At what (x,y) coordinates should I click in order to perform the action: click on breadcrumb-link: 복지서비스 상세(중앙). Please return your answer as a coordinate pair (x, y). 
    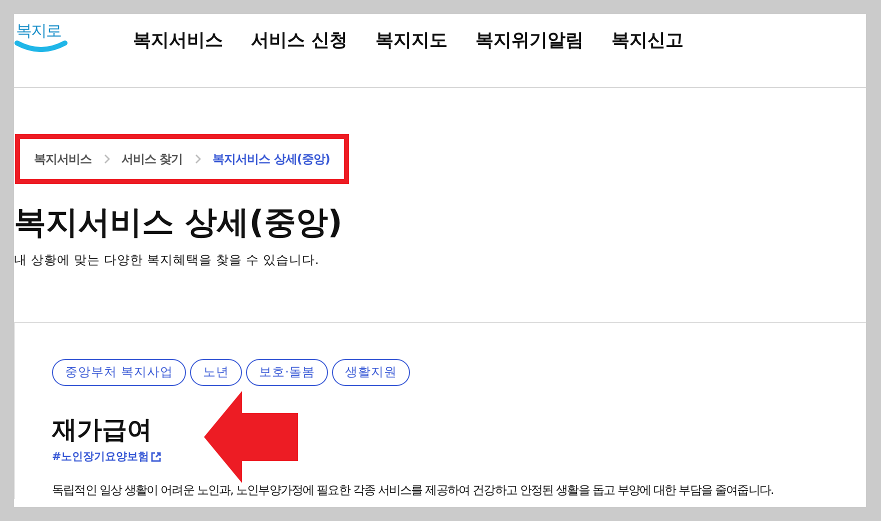
    Looking at the image, I should click on (271, 159).